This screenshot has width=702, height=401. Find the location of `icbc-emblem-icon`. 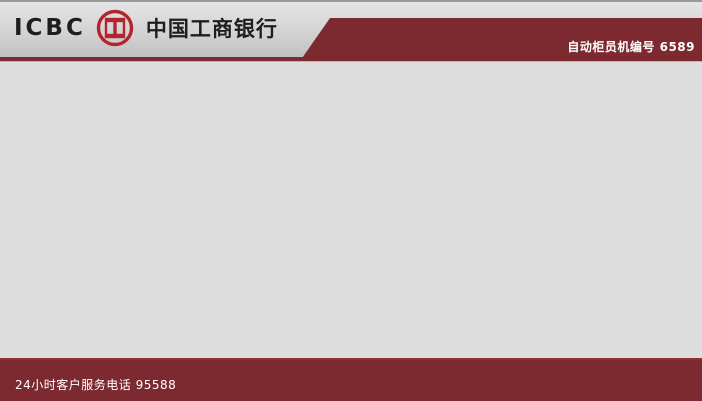

icbc-emblem-icon is located at coordinates (115, 28).